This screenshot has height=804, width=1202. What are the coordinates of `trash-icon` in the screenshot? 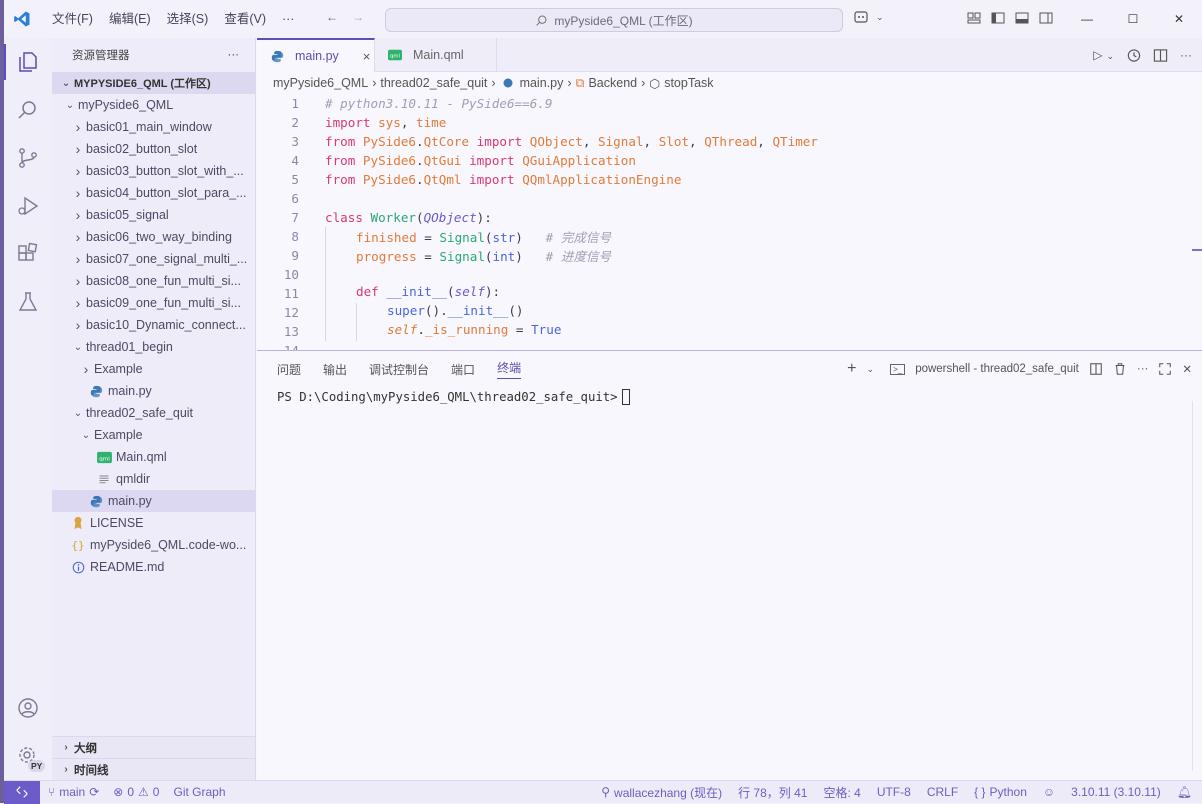 It's located at (1120, 369).